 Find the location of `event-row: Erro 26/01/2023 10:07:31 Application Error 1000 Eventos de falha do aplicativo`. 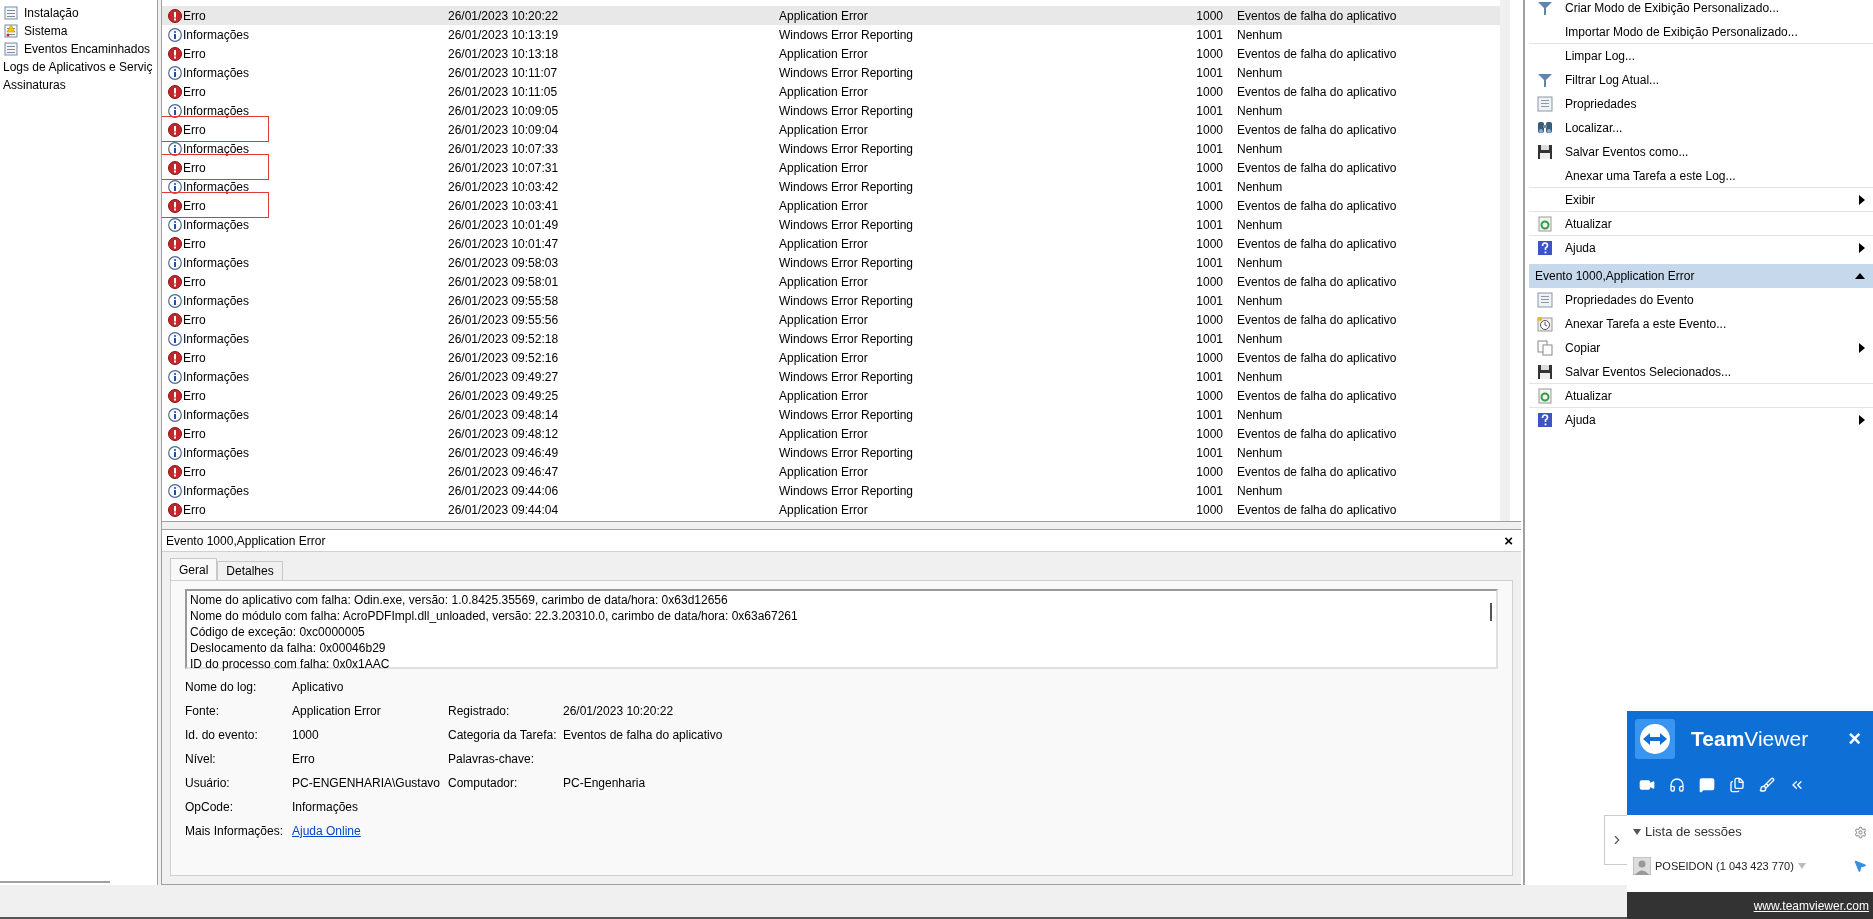

event-row: Erro 26/01/2023 10:07:31 Application Error 1000 Eventos de falha do aplicativo is located at coordinates (831, 167).